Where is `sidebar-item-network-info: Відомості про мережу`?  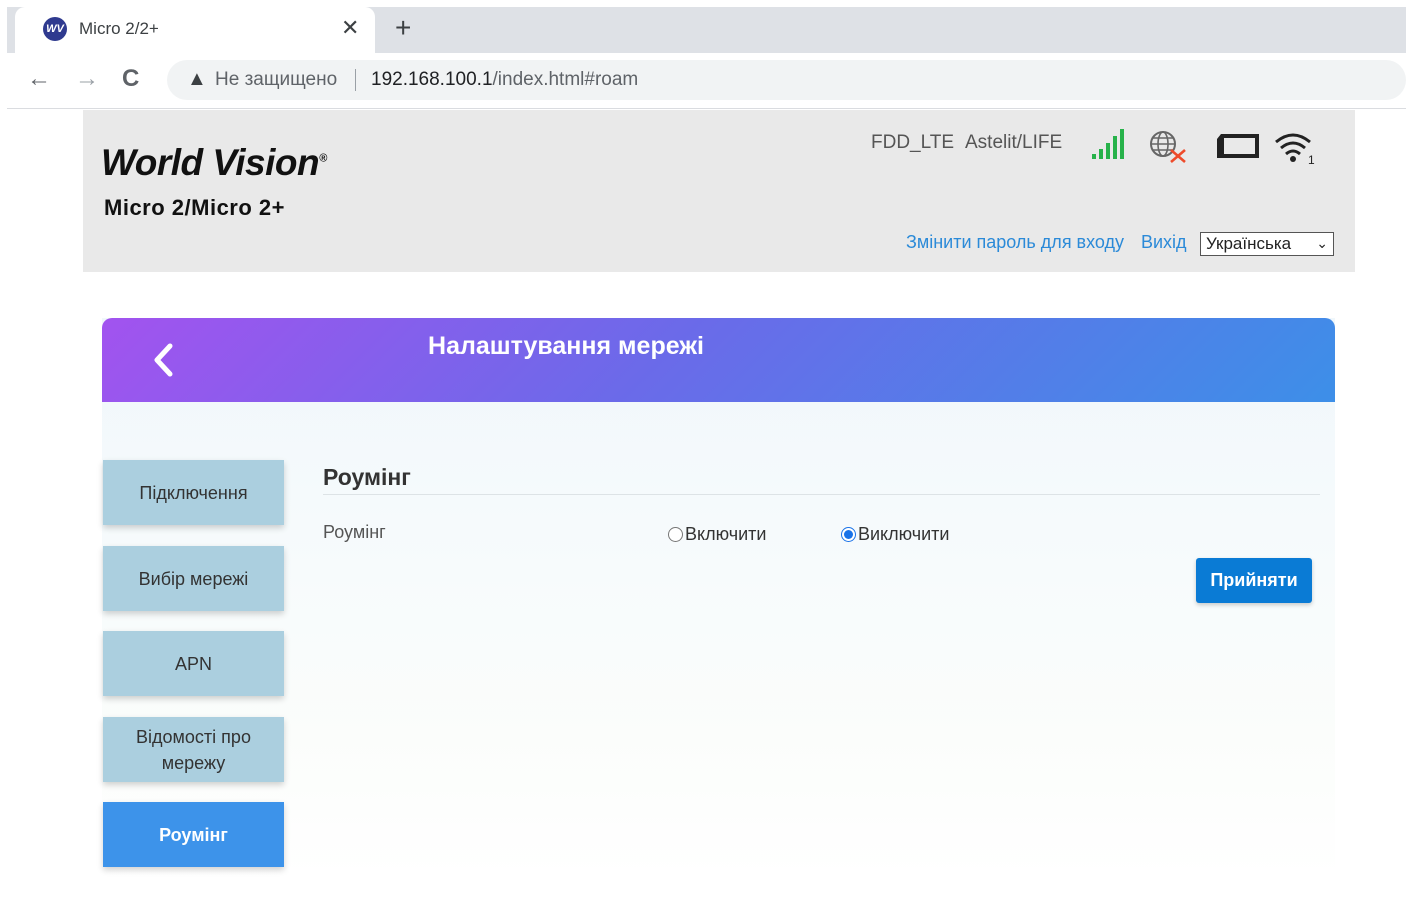
sidebar-item-network-info: Відомості про мережу is located at coordinates (193, 749).